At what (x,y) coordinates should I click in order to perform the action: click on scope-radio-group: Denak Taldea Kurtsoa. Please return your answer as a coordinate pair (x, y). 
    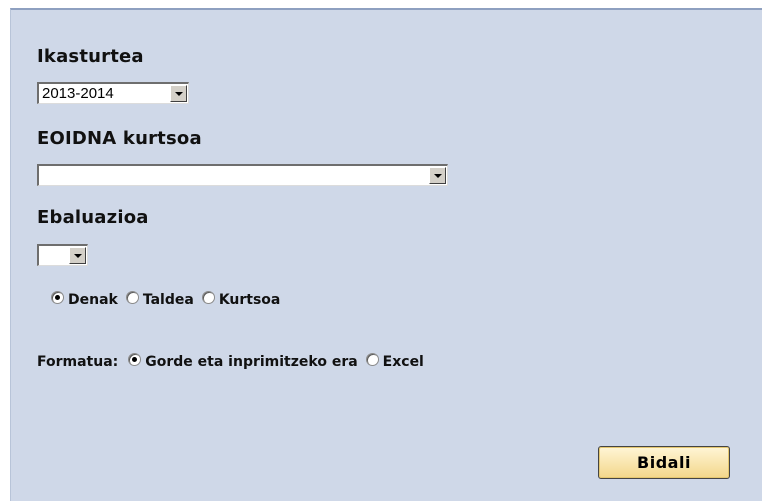
    Looking at the image, I should click on (169, 299).